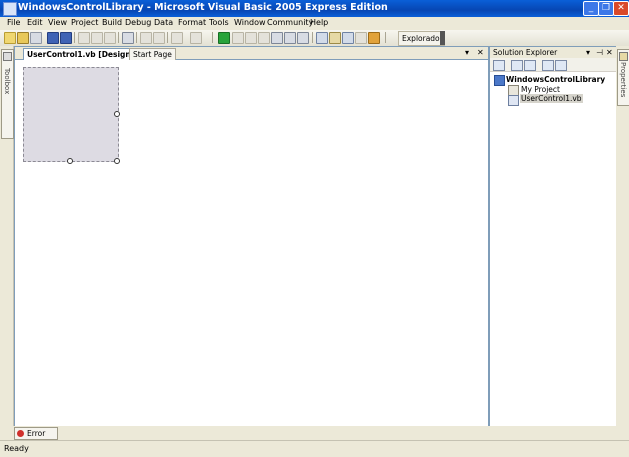  I want to click on cut-icon, so click(84, 38).